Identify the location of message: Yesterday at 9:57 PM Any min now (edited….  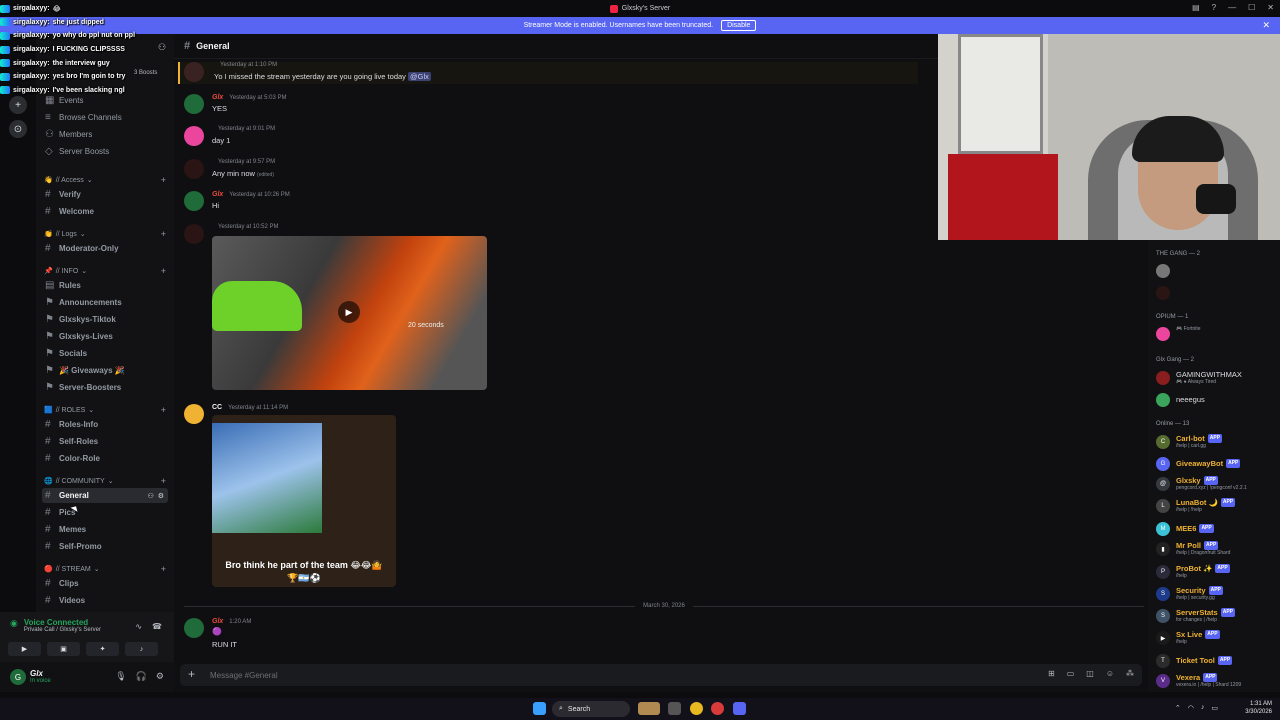
(554, 171).